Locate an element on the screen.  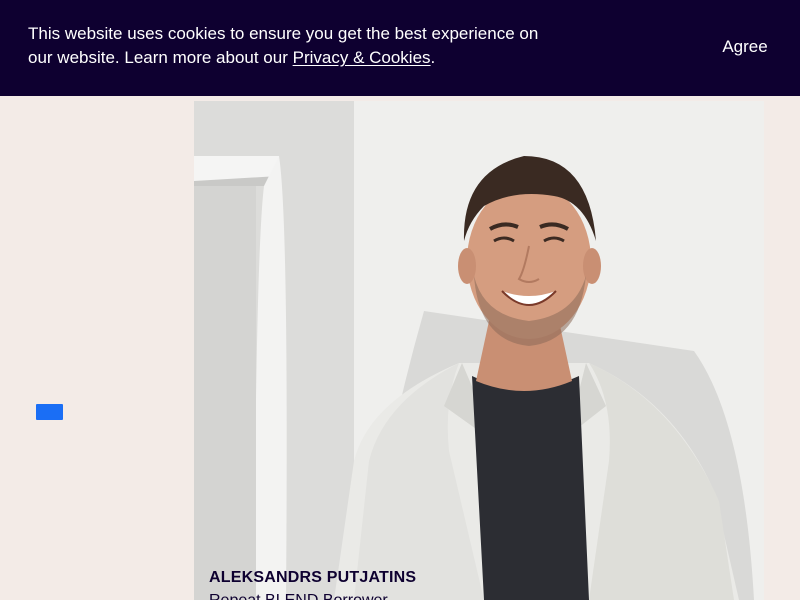
agree-button: Agree is located at coordinates (745, 47).